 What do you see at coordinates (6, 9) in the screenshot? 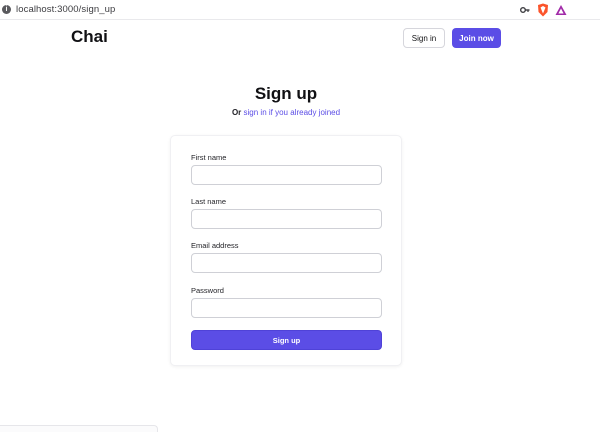
I see `info-icon: i` at bounding box center [6, 9].